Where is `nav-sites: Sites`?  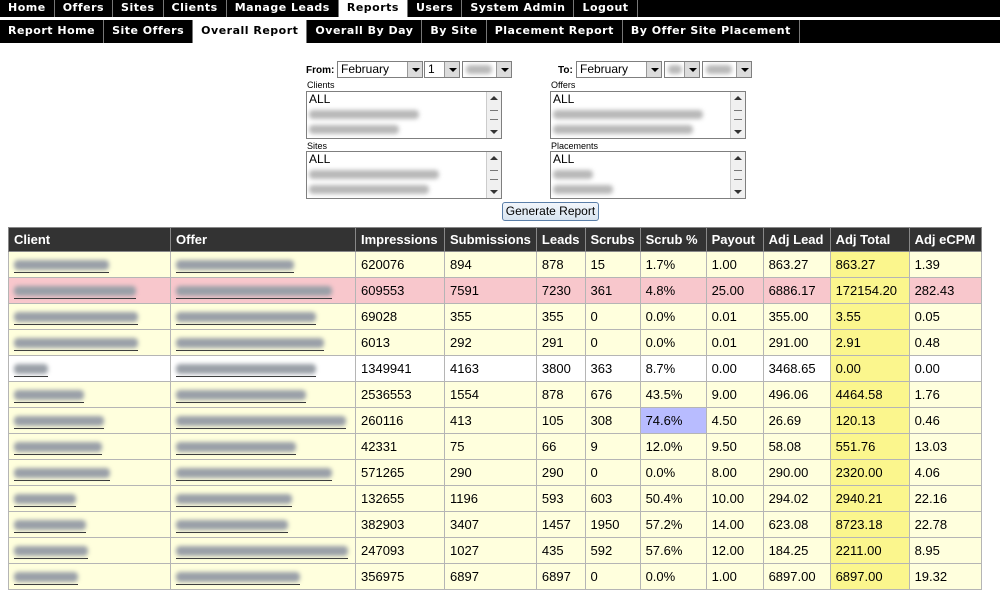
nav-sites: Sites is located at coordinates (138, 8).